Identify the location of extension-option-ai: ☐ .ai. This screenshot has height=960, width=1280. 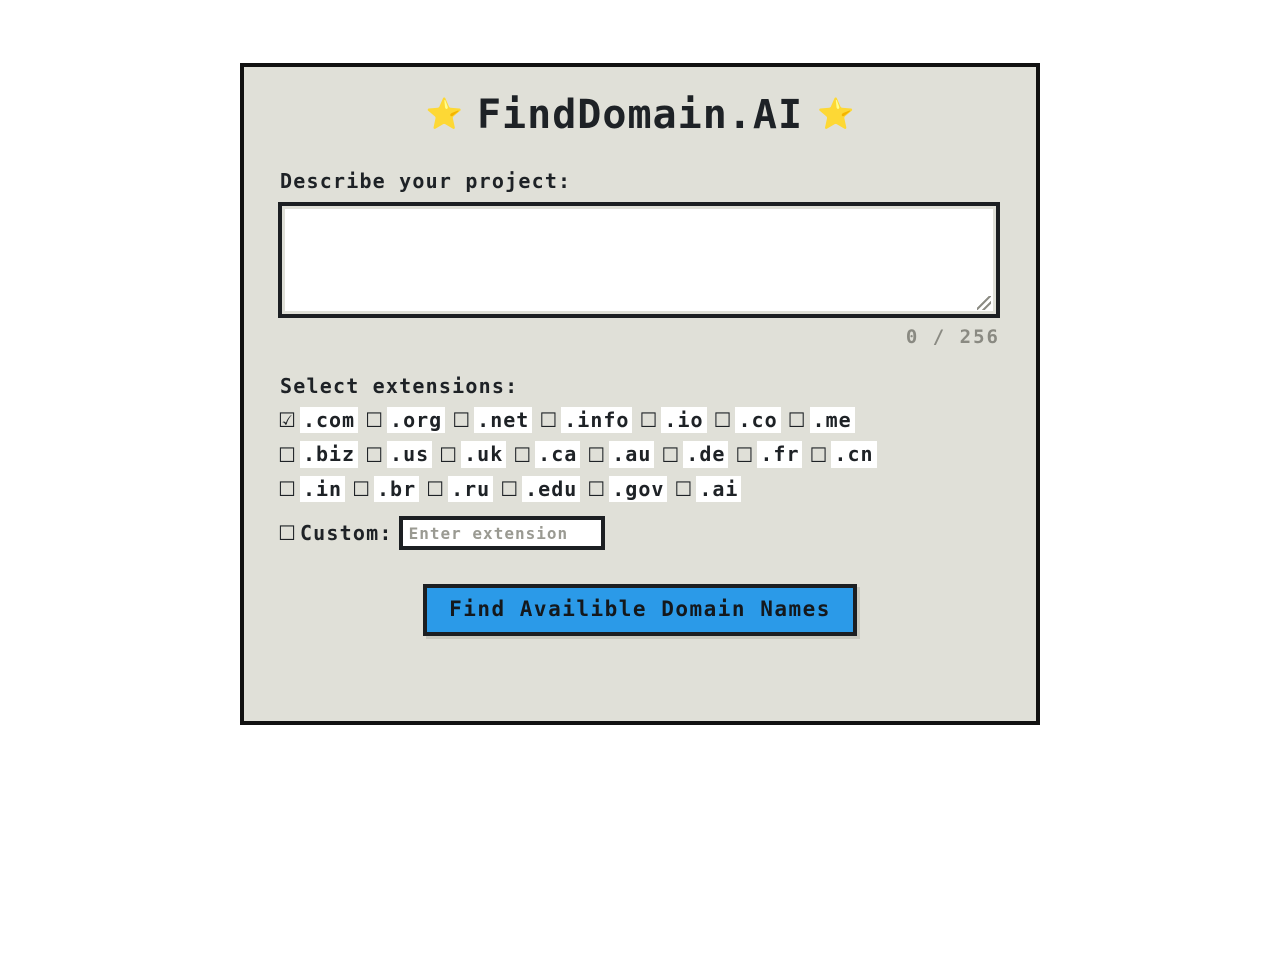
(708, 489).